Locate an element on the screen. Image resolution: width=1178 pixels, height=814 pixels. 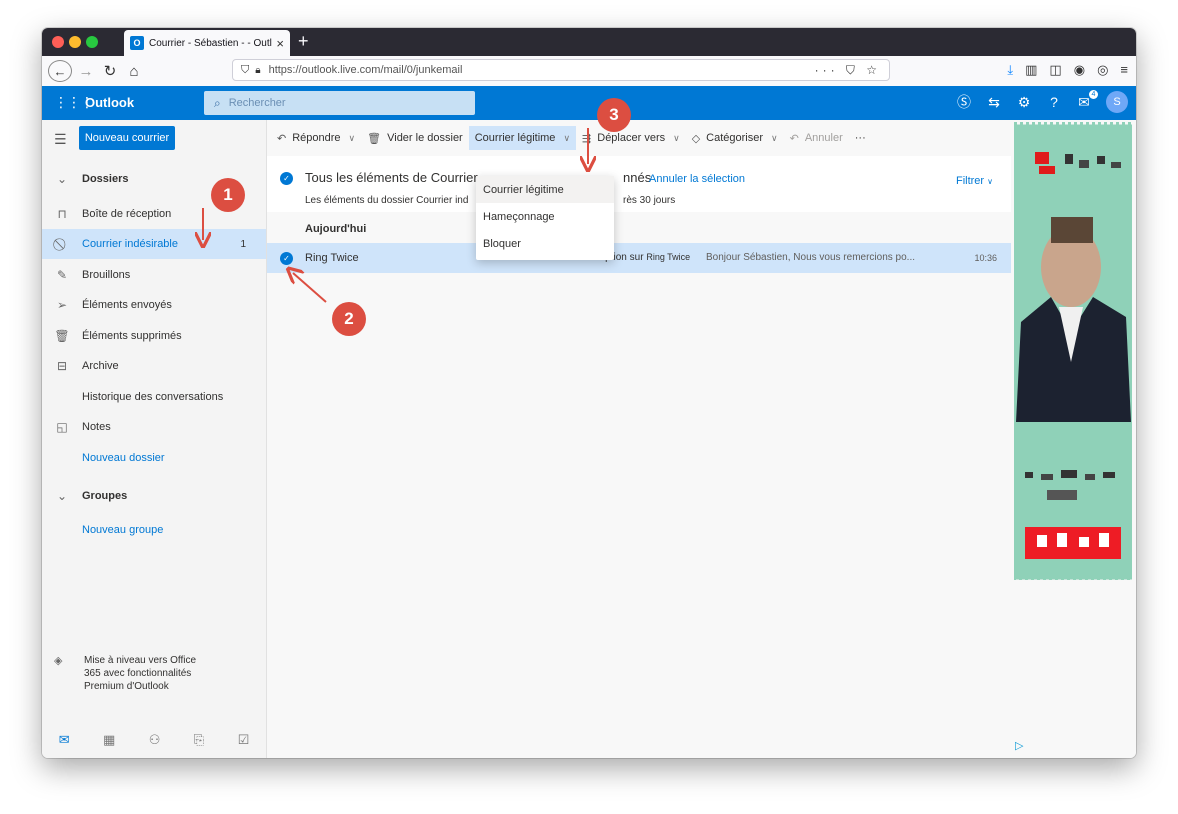
annotation-badge-2: 2 is located at coordinates (349, 319).